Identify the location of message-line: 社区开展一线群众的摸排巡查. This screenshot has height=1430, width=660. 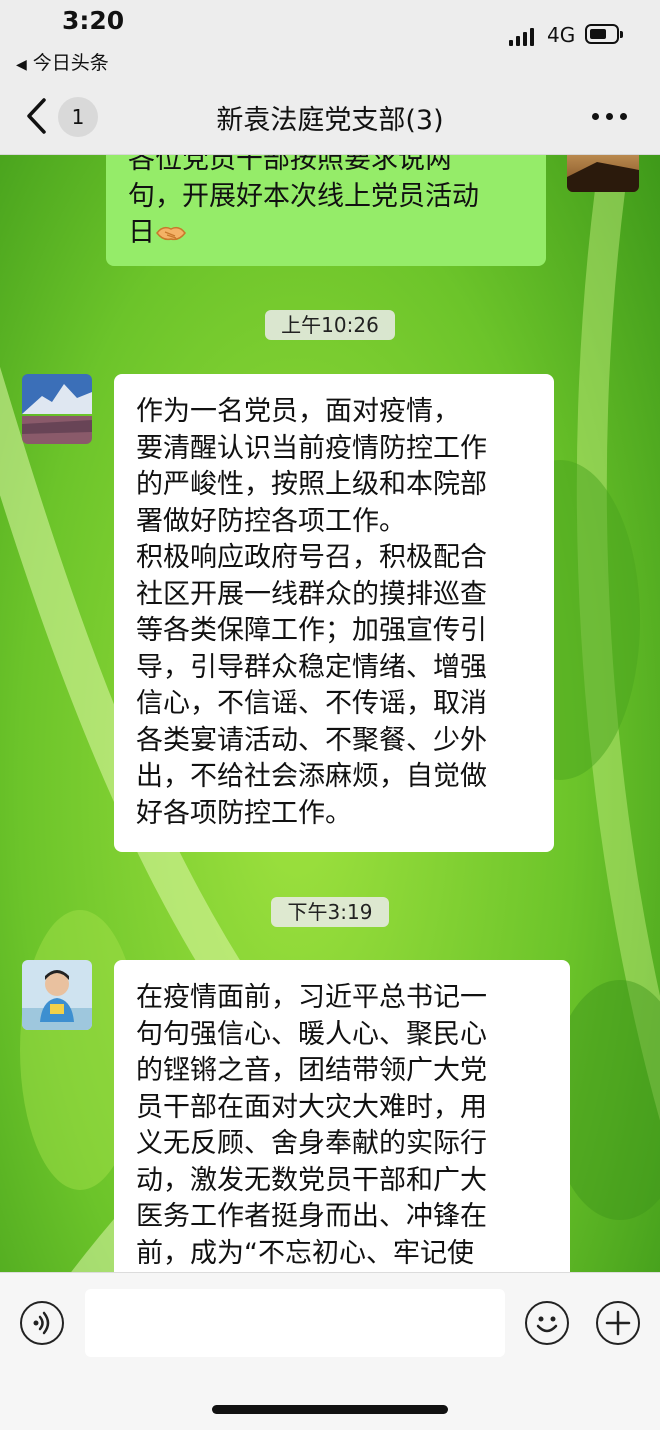
(311, 594).